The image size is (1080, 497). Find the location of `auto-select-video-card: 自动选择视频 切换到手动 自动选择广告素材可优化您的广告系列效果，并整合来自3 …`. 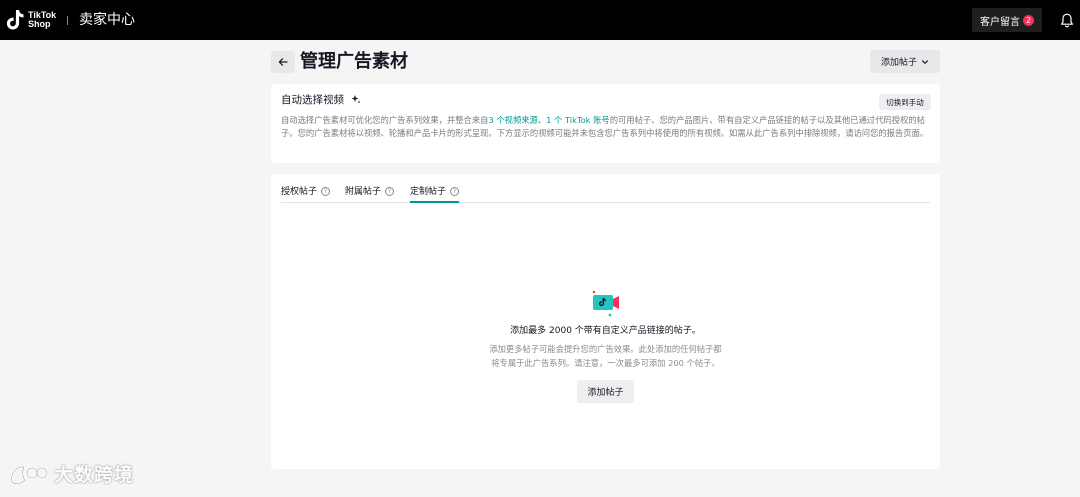

auto-select-video-card: 自动选择视频 切换到手动 自动选择广告素材可优化您的广告系列效果，并整合来自3 … is located at coordinates (605, 123).